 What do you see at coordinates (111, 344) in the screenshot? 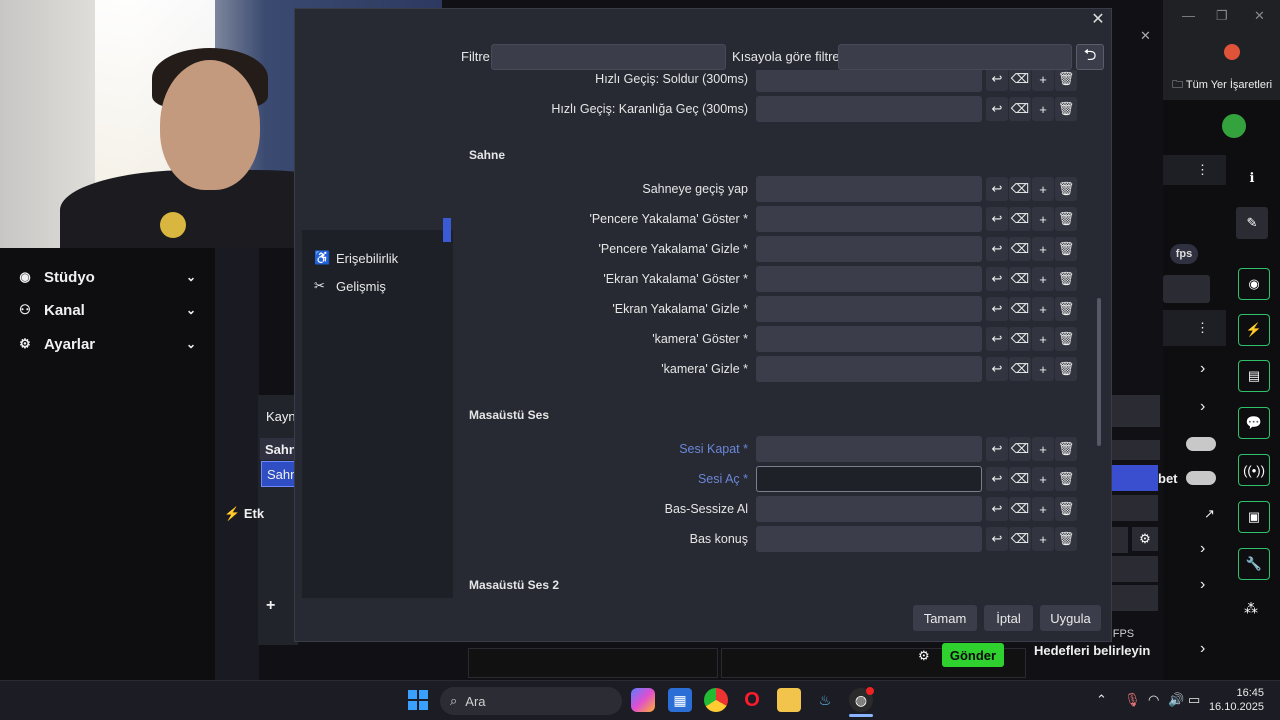
I see `nav-item-settings: ⚙ Ayarlar ⌄` at bounding box center [111, 344].